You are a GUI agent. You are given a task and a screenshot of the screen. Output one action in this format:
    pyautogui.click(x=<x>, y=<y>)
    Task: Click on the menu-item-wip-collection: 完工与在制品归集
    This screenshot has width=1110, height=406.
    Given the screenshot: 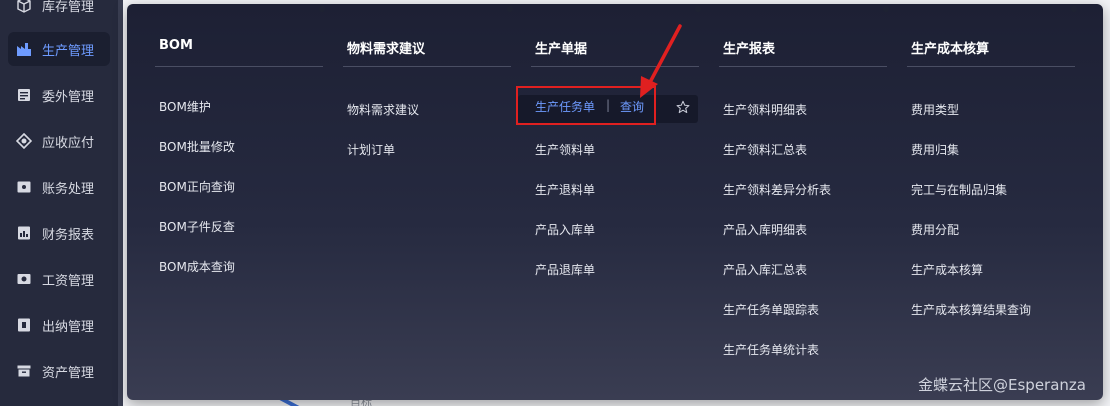 What is the action you would take?
    pyautogui.click(x=959, y=189)
    